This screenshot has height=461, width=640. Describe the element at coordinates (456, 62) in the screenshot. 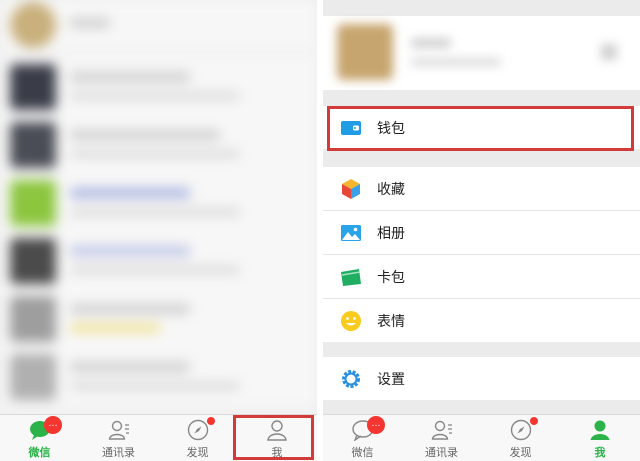

I see `profile-id-blurred` at that location.